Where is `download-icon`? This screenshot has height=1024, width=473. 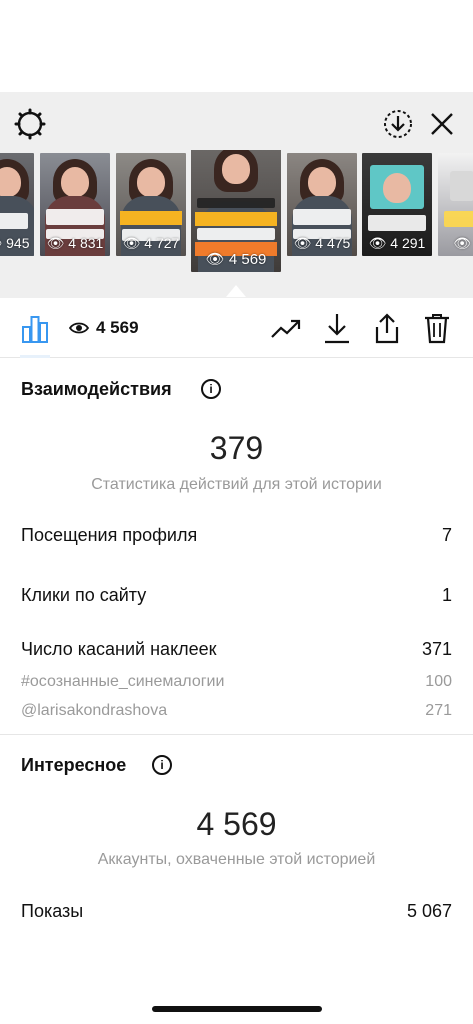 download-icon is located at coordinates (337, 329).